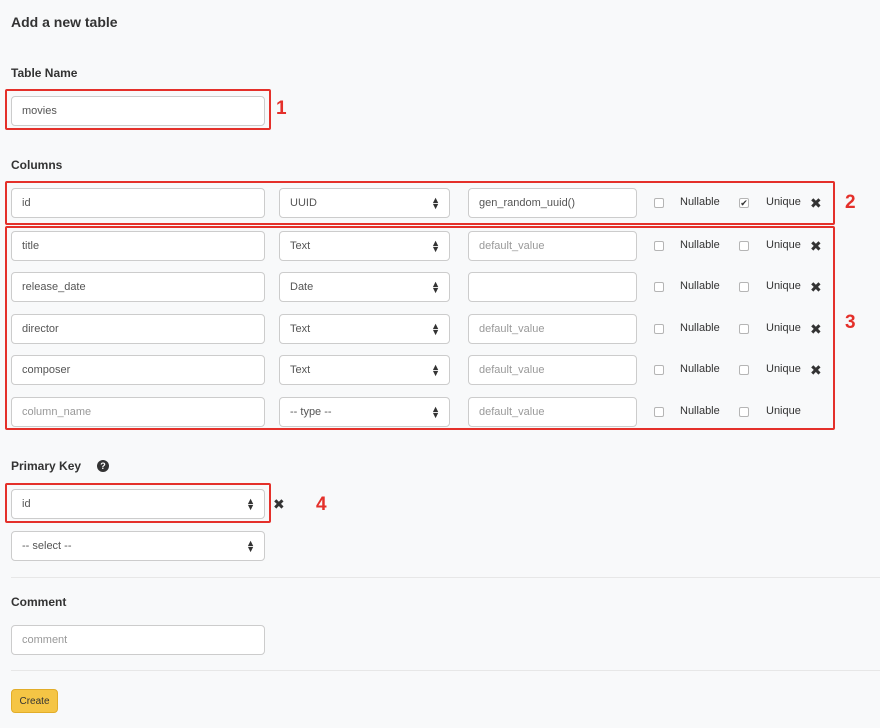  I want to click on create-button: Create, so click(34, 701).